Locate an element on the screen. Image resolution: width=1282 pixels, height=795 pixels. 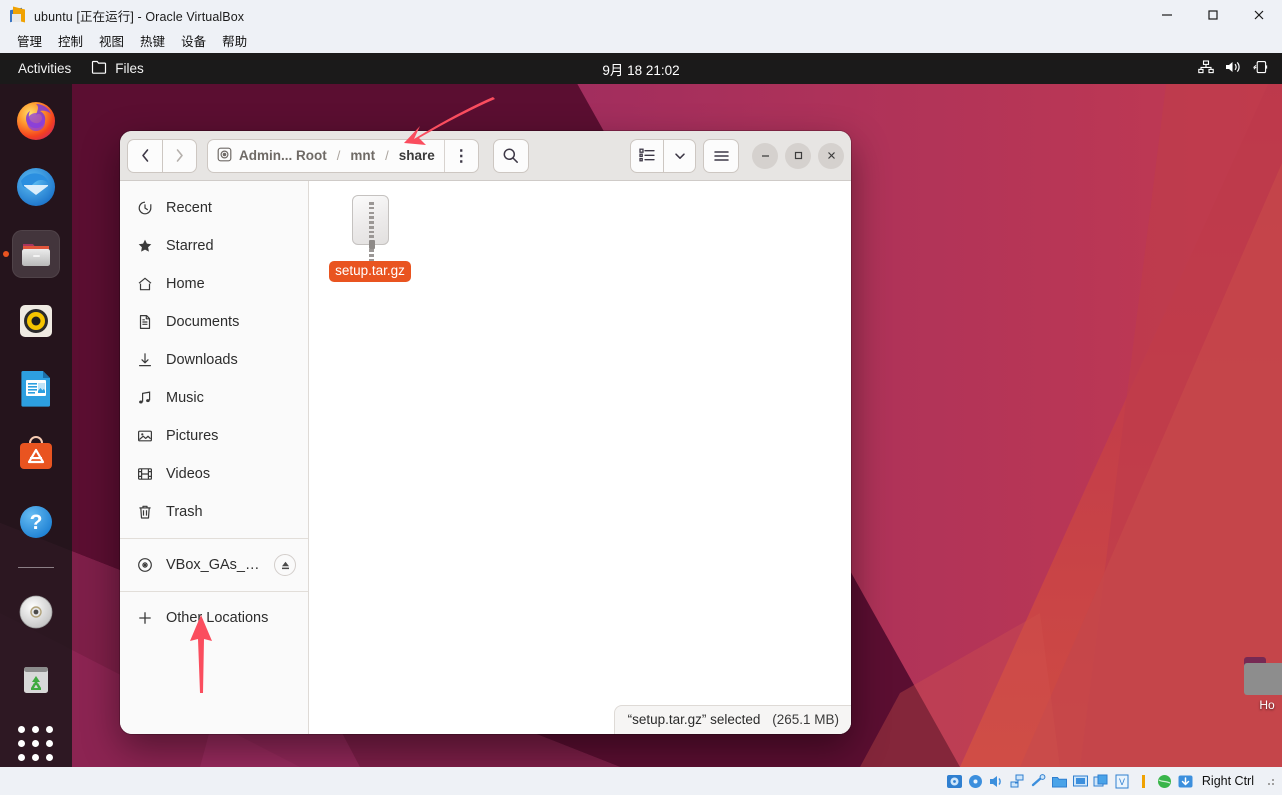
text-cursor-icon is located at coordinates (1143, 781).